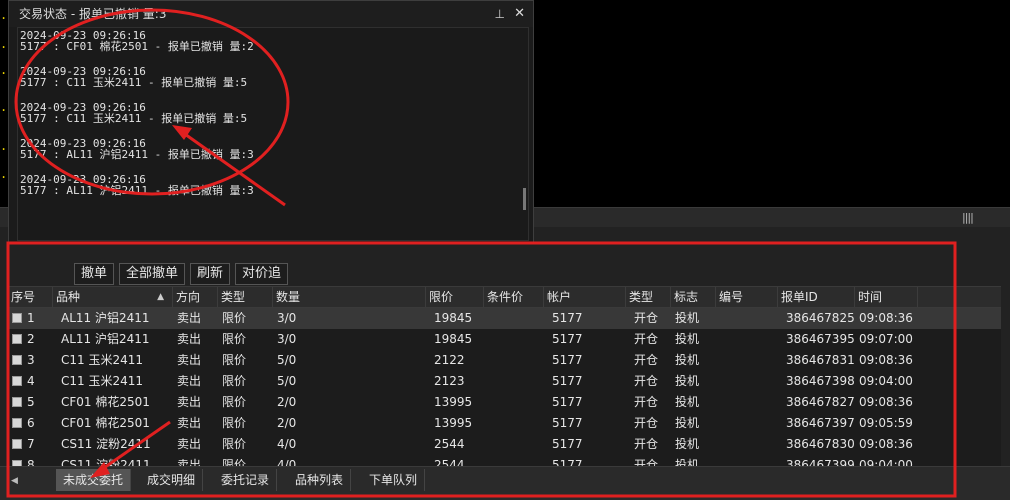 This screenshot has width=1010, height=500. Describe the element at coordinates (93, 14) in the screenshot. I see `log-panel-title: 交易状态 - 报单已撤销 量:3` at that location.